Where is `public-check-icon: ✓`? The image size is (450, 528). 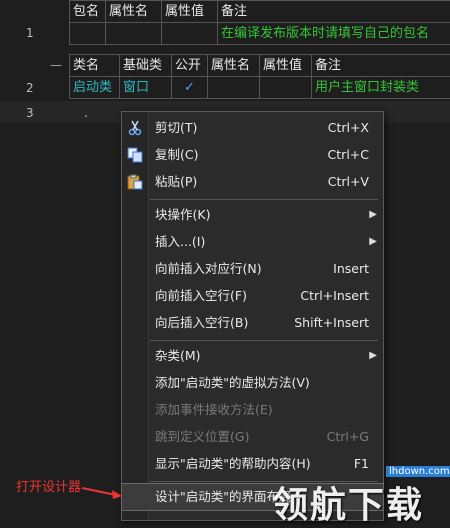 public-check-icon: ✓ is located at coordinates (190, 88).